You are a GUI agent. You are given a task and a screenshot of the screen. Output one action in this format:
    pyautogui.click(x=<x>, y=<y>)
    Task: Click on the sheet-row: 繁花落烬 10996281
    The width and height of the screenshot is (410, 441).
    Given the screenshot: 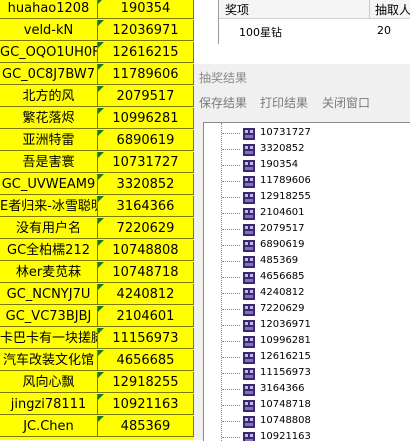 What is the action you would take?
    pyautogui.click(x=97, y=119)
    